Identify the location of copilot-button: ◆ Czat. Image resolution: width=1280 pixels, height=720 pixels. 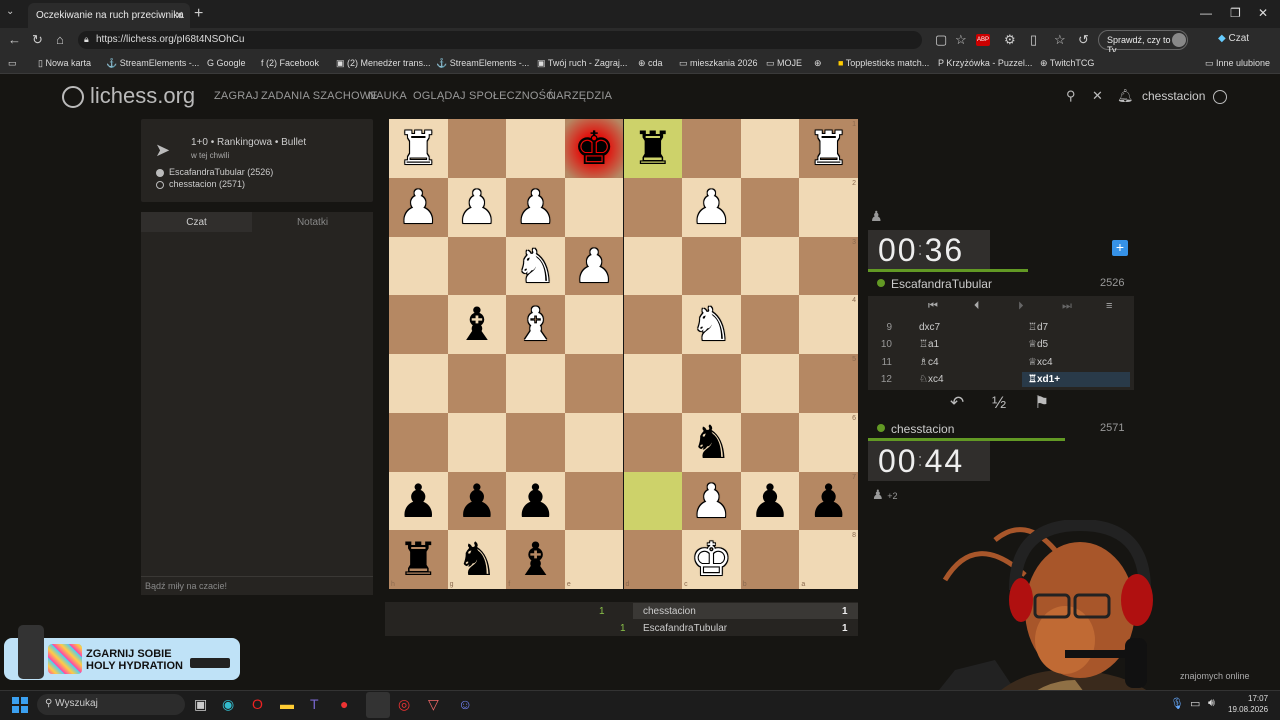
(1233, 38).